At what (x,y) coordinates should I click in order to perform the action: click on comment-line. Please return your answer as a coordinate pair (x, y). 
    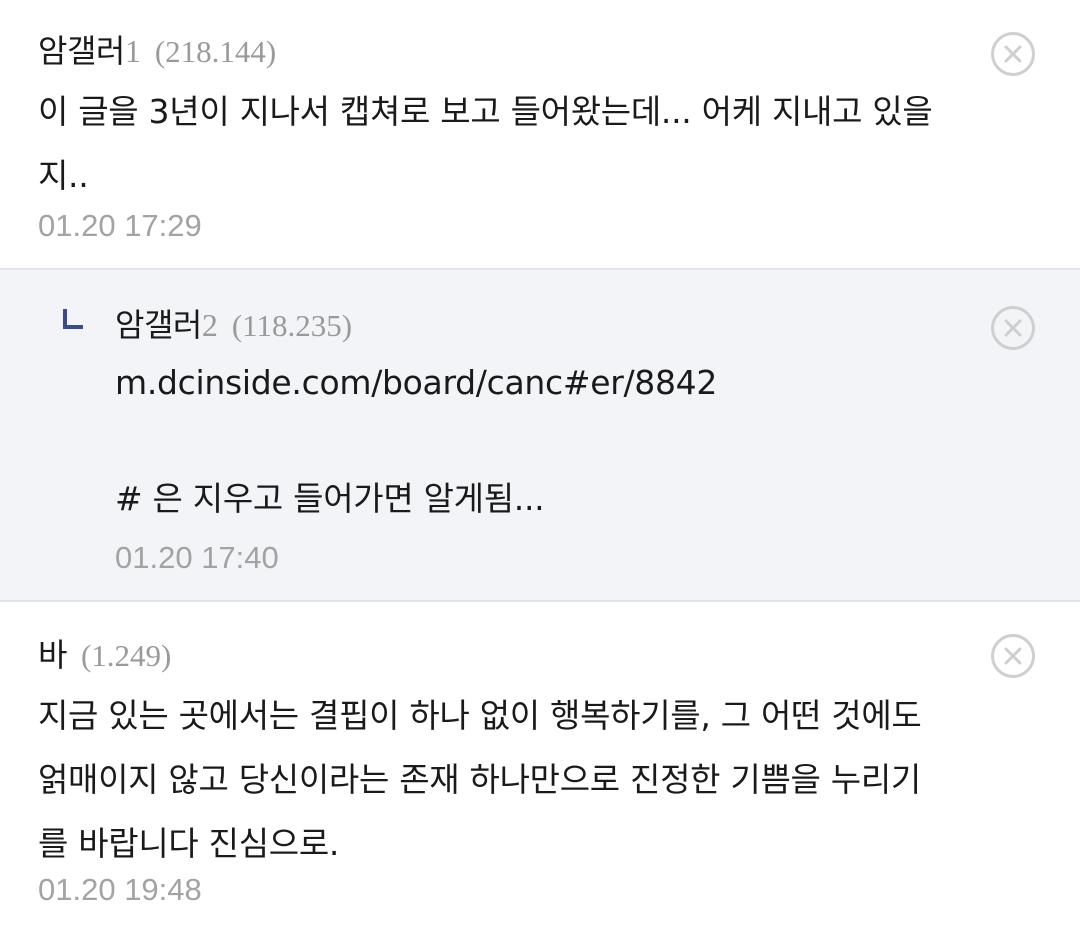
    Looking at the image, I should click on (416, 441).